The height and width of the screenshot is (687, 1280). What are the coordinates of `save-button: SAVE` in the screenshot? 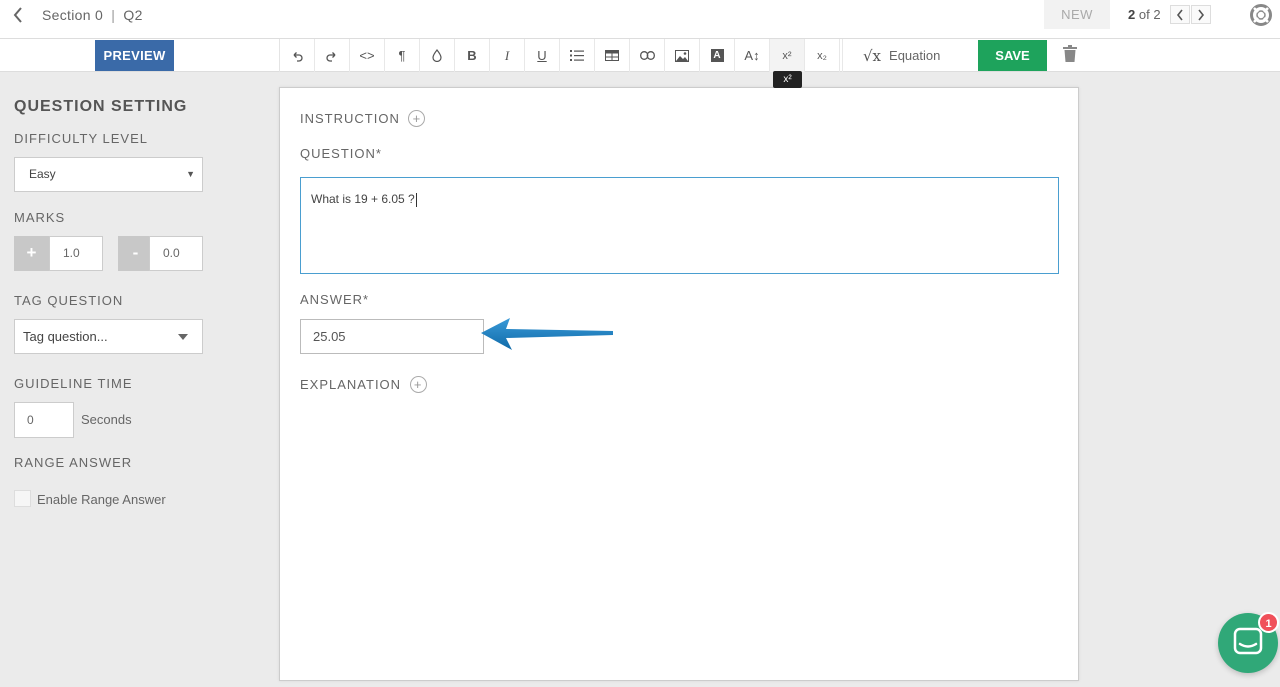 It's located at (1012, 55).